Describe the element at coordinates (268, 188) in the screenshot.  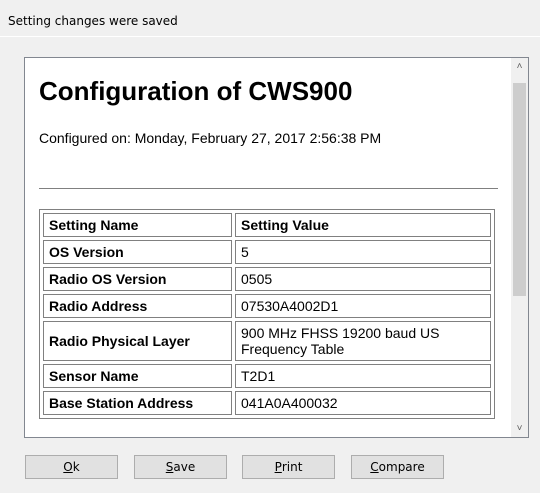
I see `horizontal-rule` at that location.